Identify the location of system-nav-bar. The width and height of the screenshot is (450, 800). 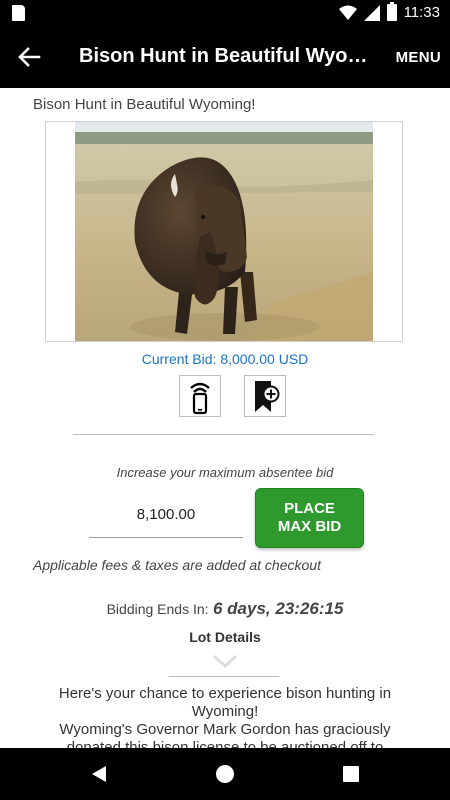
(225, 774).